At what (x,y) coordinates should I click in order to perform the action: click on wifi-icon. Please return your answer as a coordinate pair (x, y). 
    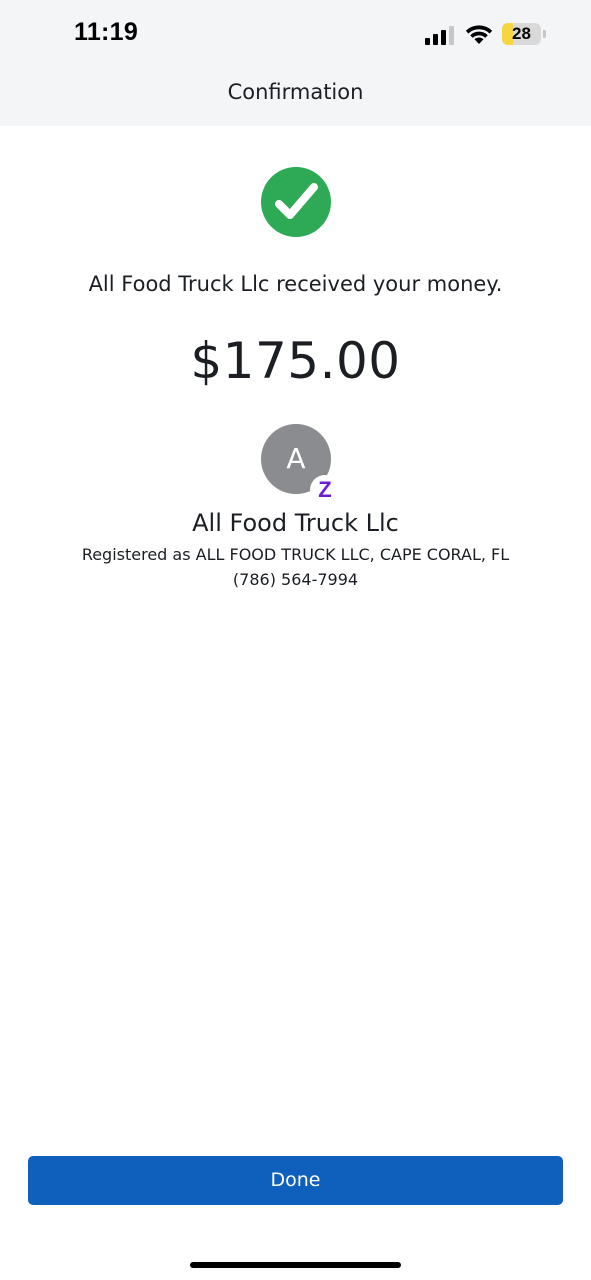
    Looking at the image, I should click on (479, 34).